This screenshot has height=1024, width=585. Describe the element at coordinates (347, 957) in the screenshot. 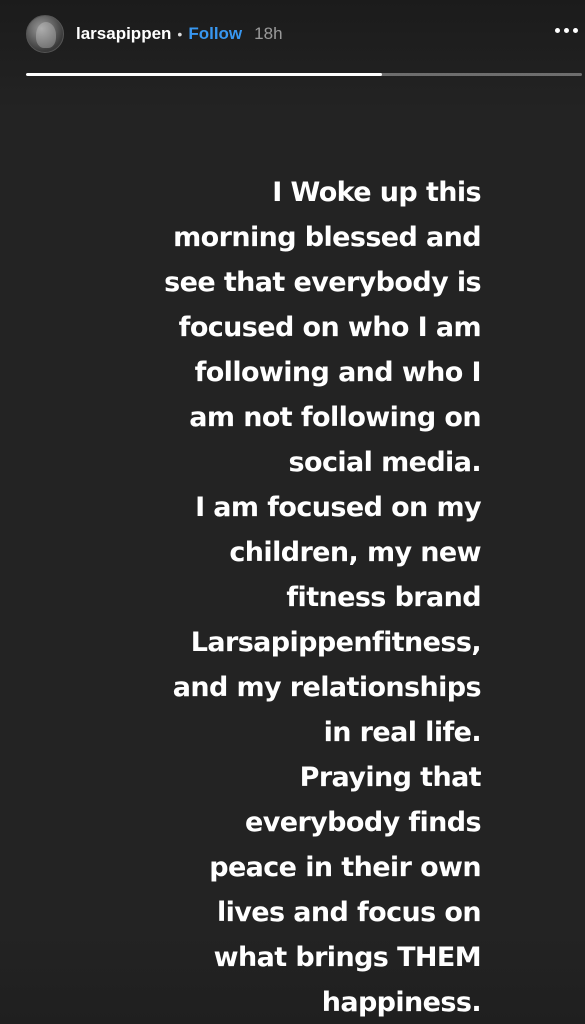

I see `story-text-line: what brings THEM` at that location.